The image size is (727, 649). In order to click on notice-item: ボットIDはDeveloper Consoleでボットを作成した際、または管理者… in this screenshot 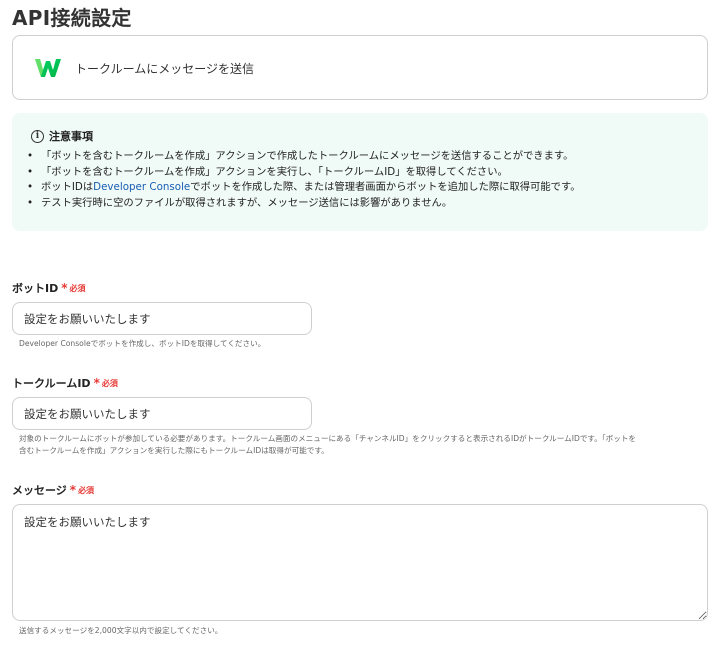, I will do `click(303, 188)`.